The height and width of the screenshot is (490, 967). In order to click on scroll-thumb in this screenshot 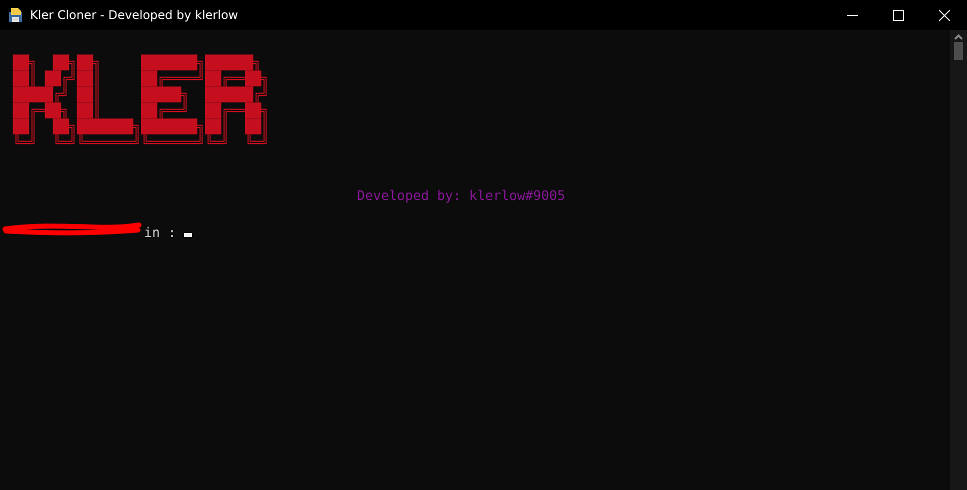, I will do `click(958, 51)`.